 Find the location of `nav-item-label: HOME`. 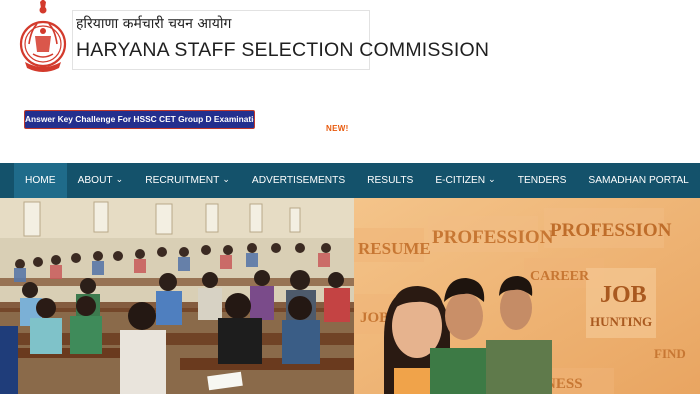

nav-item-label: HOME is located at coordinates (40, 180).